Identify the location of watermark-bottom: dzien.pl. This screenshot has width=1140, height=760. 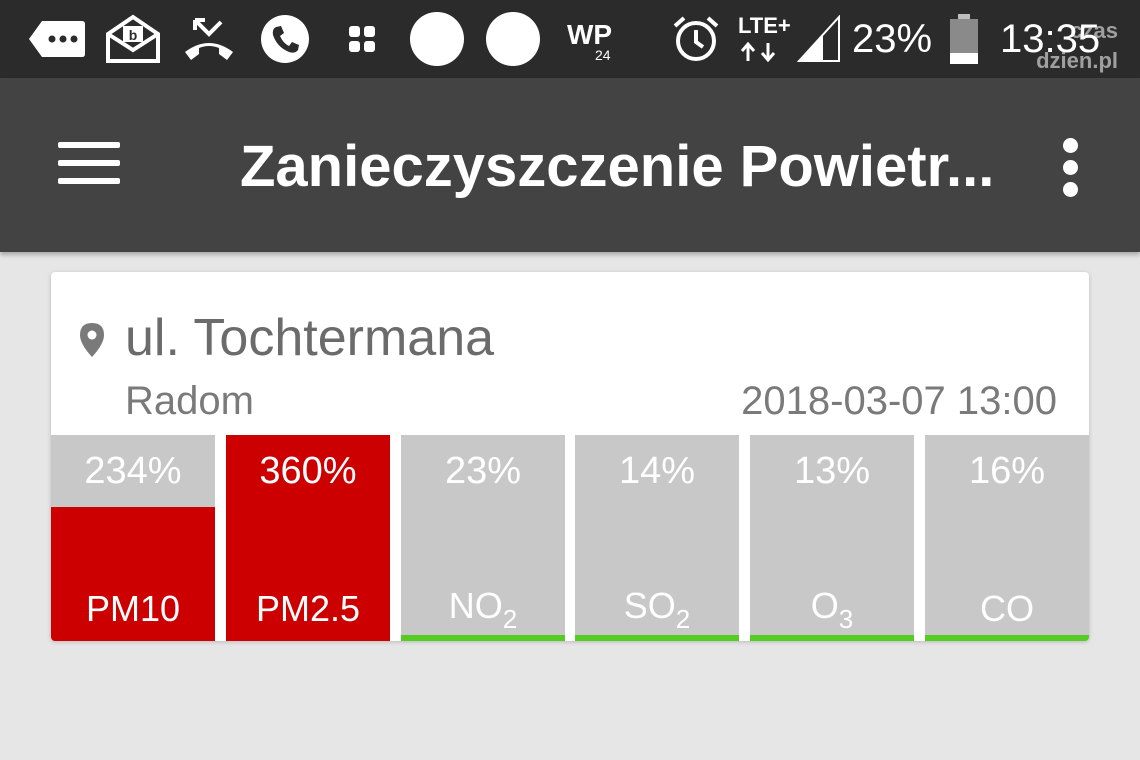
(1077, 60).